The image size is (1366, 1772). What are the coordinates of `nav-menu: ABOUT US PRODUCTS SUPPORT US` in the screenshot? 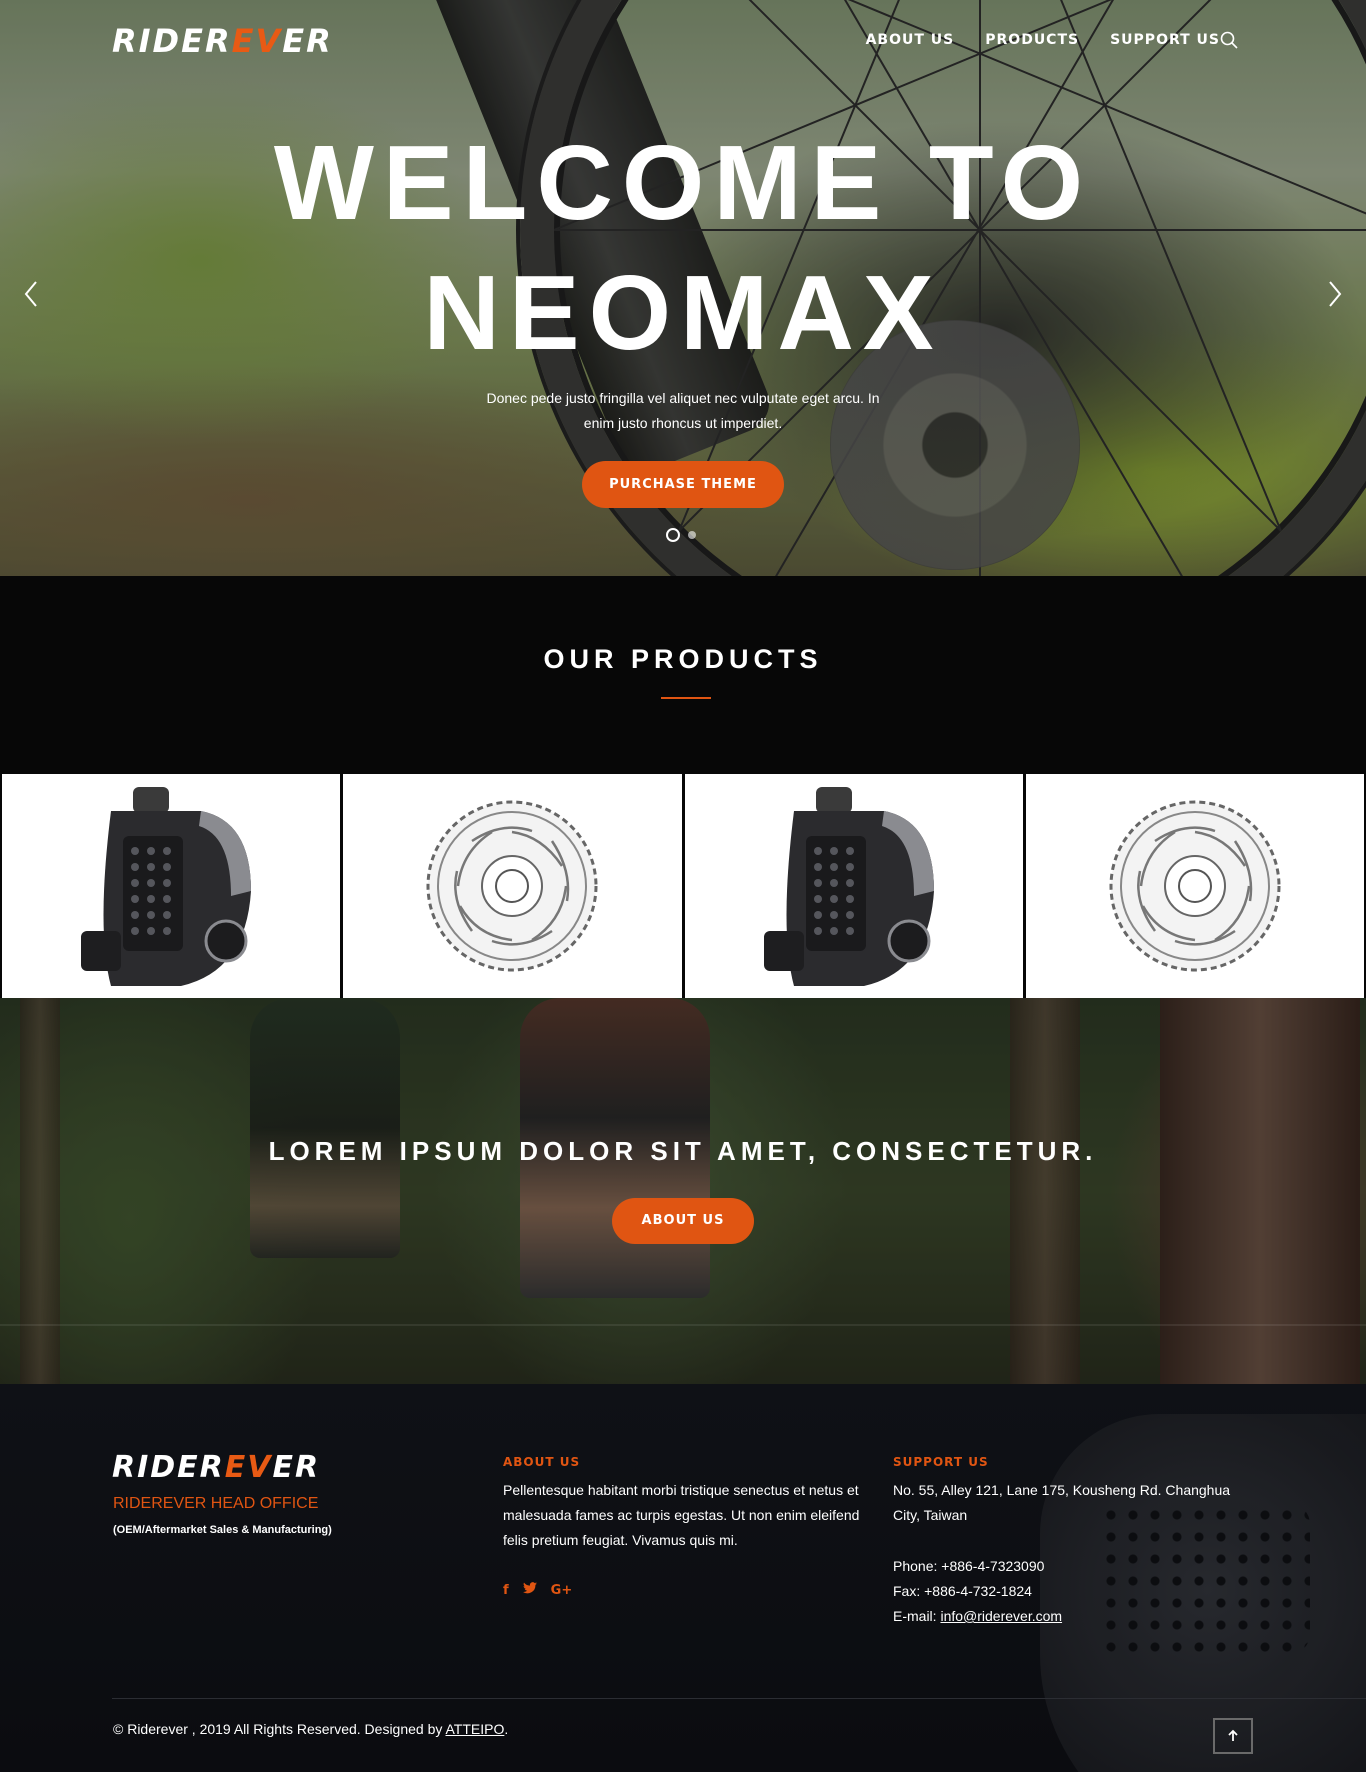 It's located at (1043, 40).